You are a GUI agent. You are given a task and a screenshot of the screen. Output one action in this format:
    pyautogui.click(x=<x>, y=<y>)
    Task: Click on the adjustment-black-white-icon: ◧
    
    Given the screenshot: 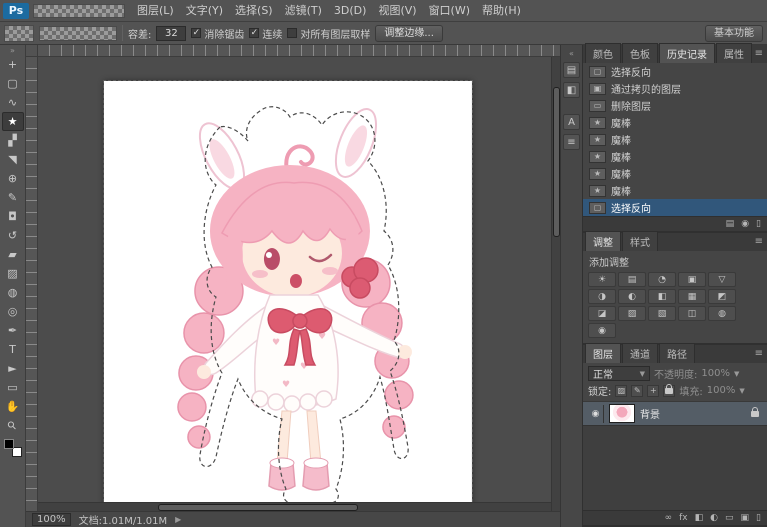 What is the action you would take?
    pyautogui.click(x=662, y=296)
    